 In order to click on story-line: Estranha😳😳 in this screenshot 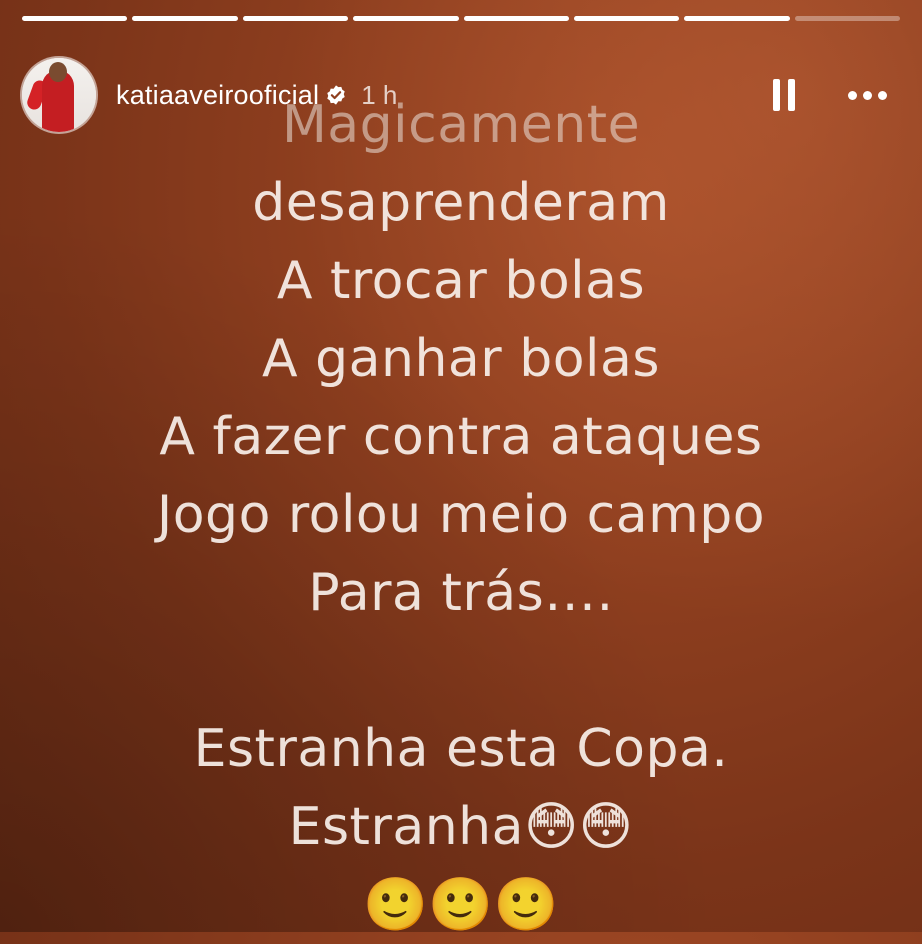, I will do `click(461, 827)`.